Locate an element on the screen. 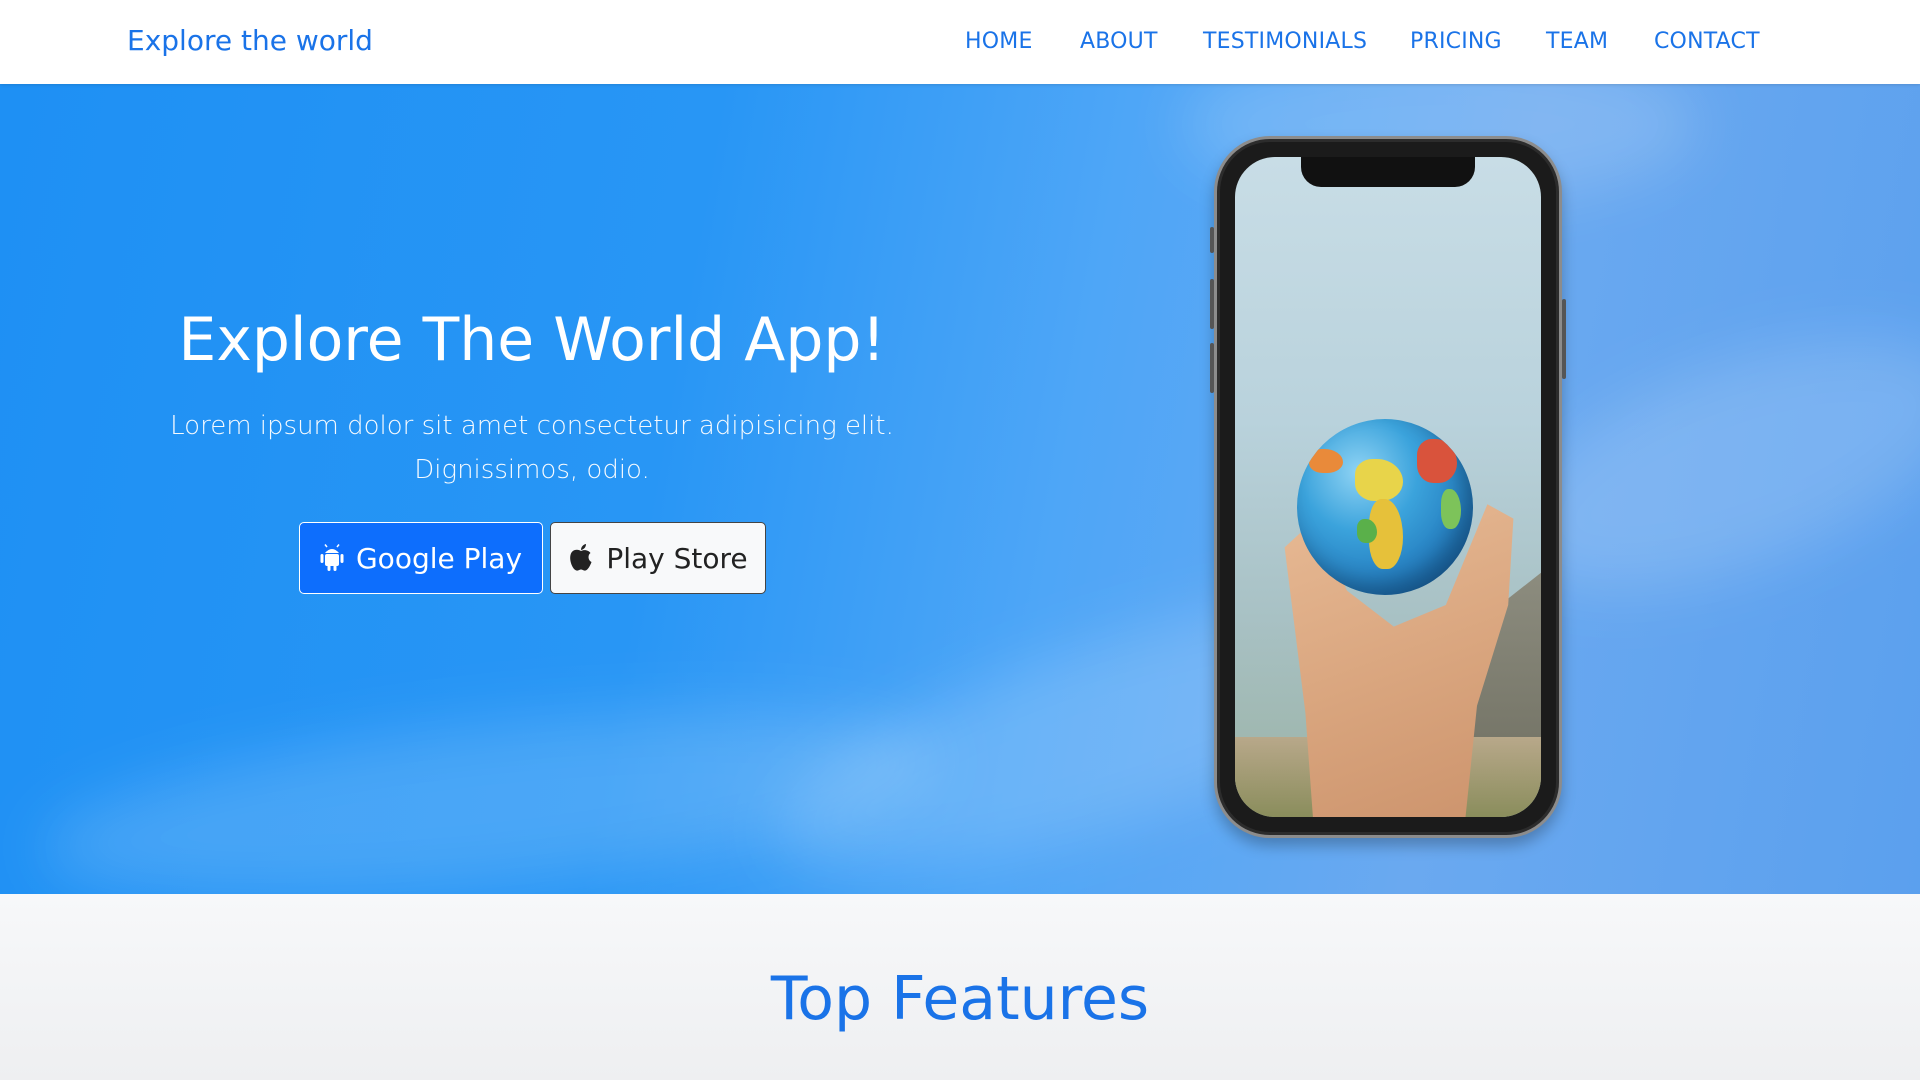  phone-mockup is located at coordinates (1388, 487).